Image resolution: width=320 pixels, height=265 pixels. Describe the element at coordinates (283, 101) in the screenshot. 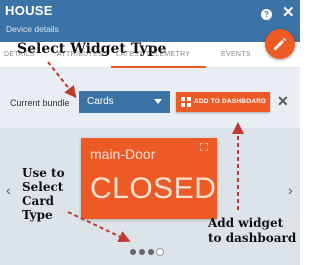

I see `close-bundle-button: ✕` at that location.